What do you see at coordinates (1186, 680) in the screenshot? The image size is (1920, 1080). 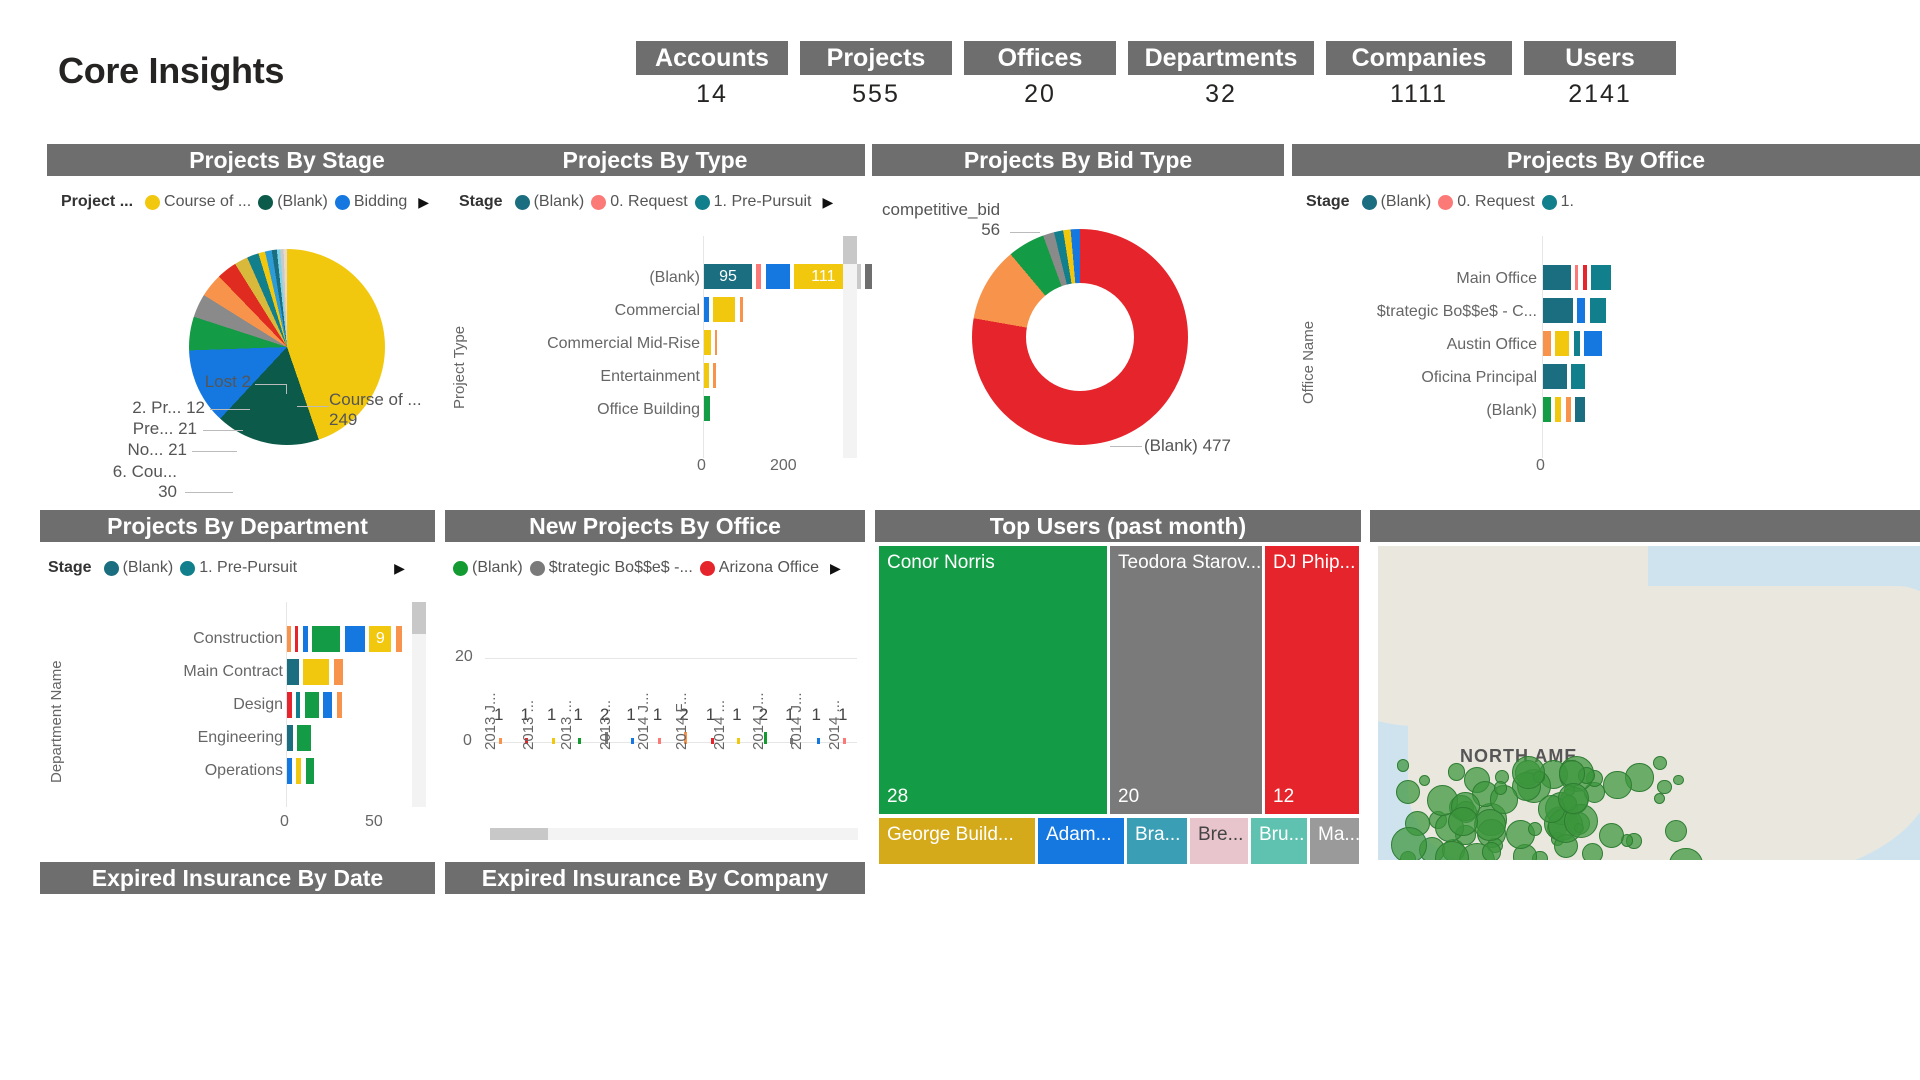 I see `treemap-tile: Teodora Starov... 20` at bounding box center [1186, 680].